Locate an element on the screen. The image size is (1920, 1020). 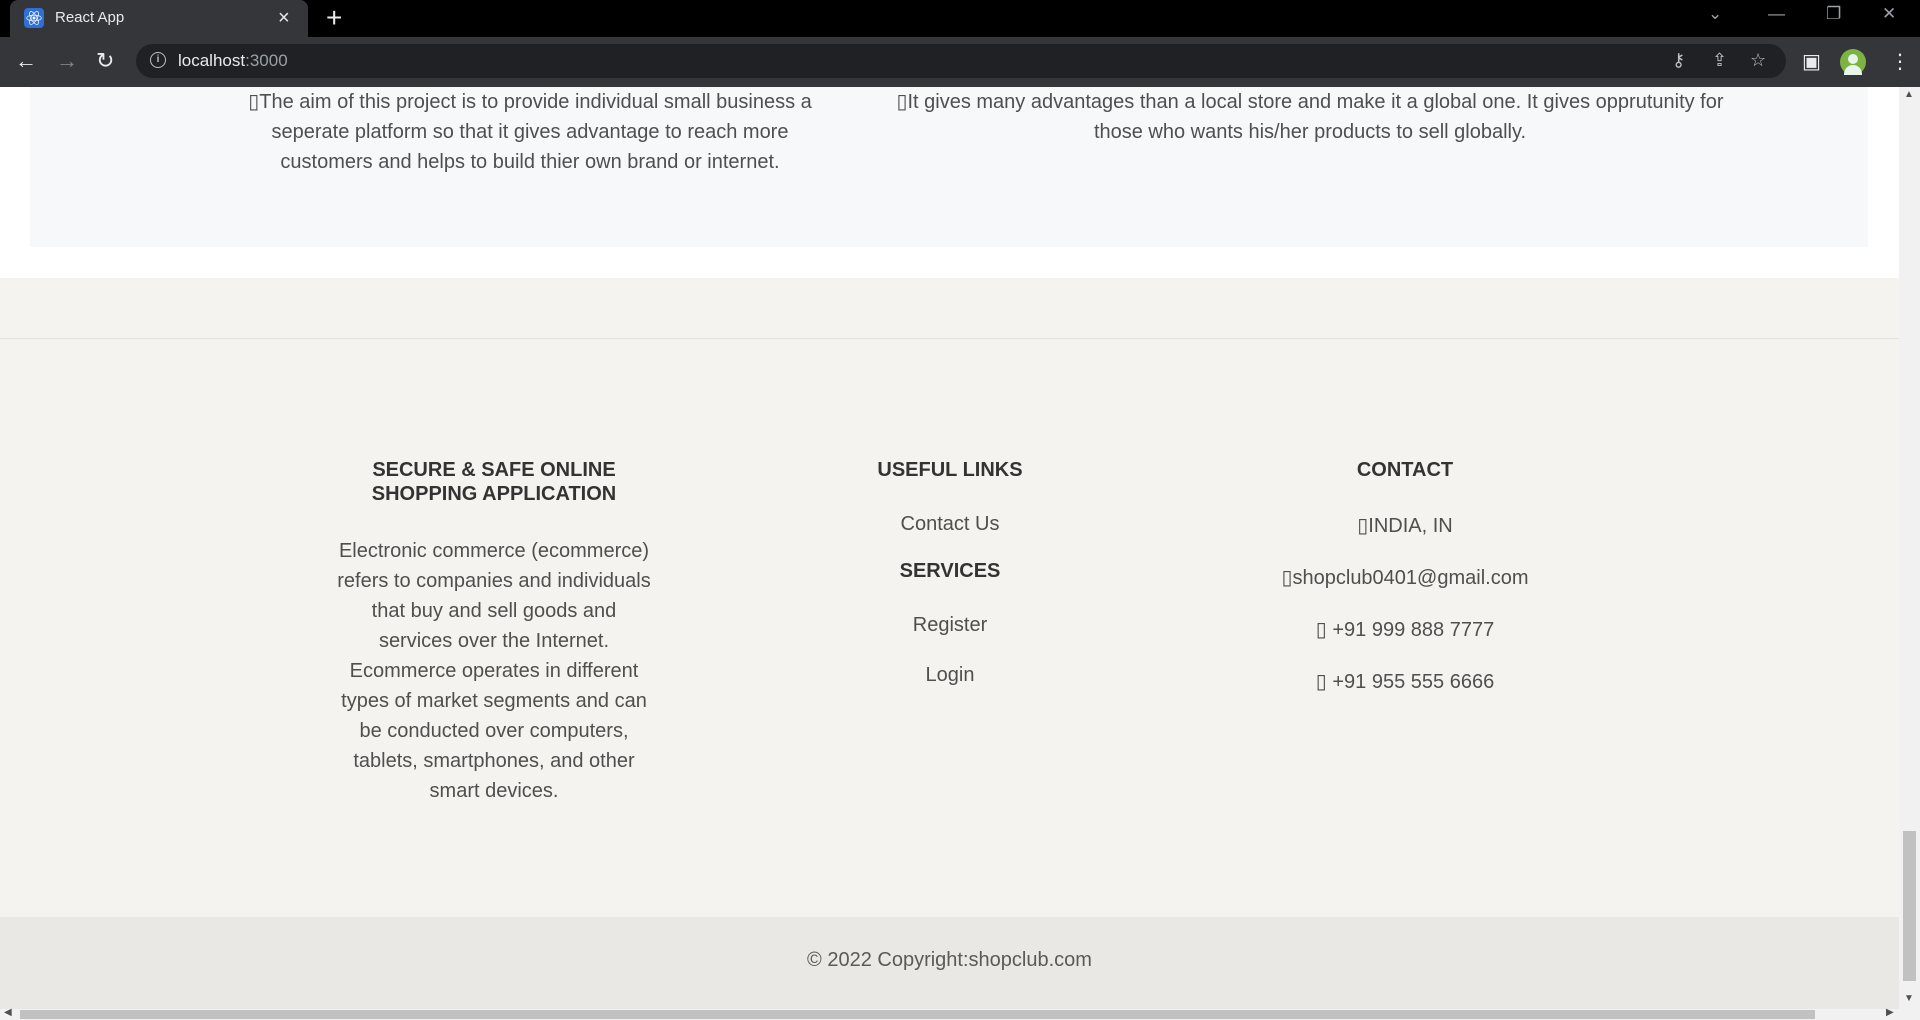
location-text: ▯INDIA, IN is located at coordinates (1405, 525).